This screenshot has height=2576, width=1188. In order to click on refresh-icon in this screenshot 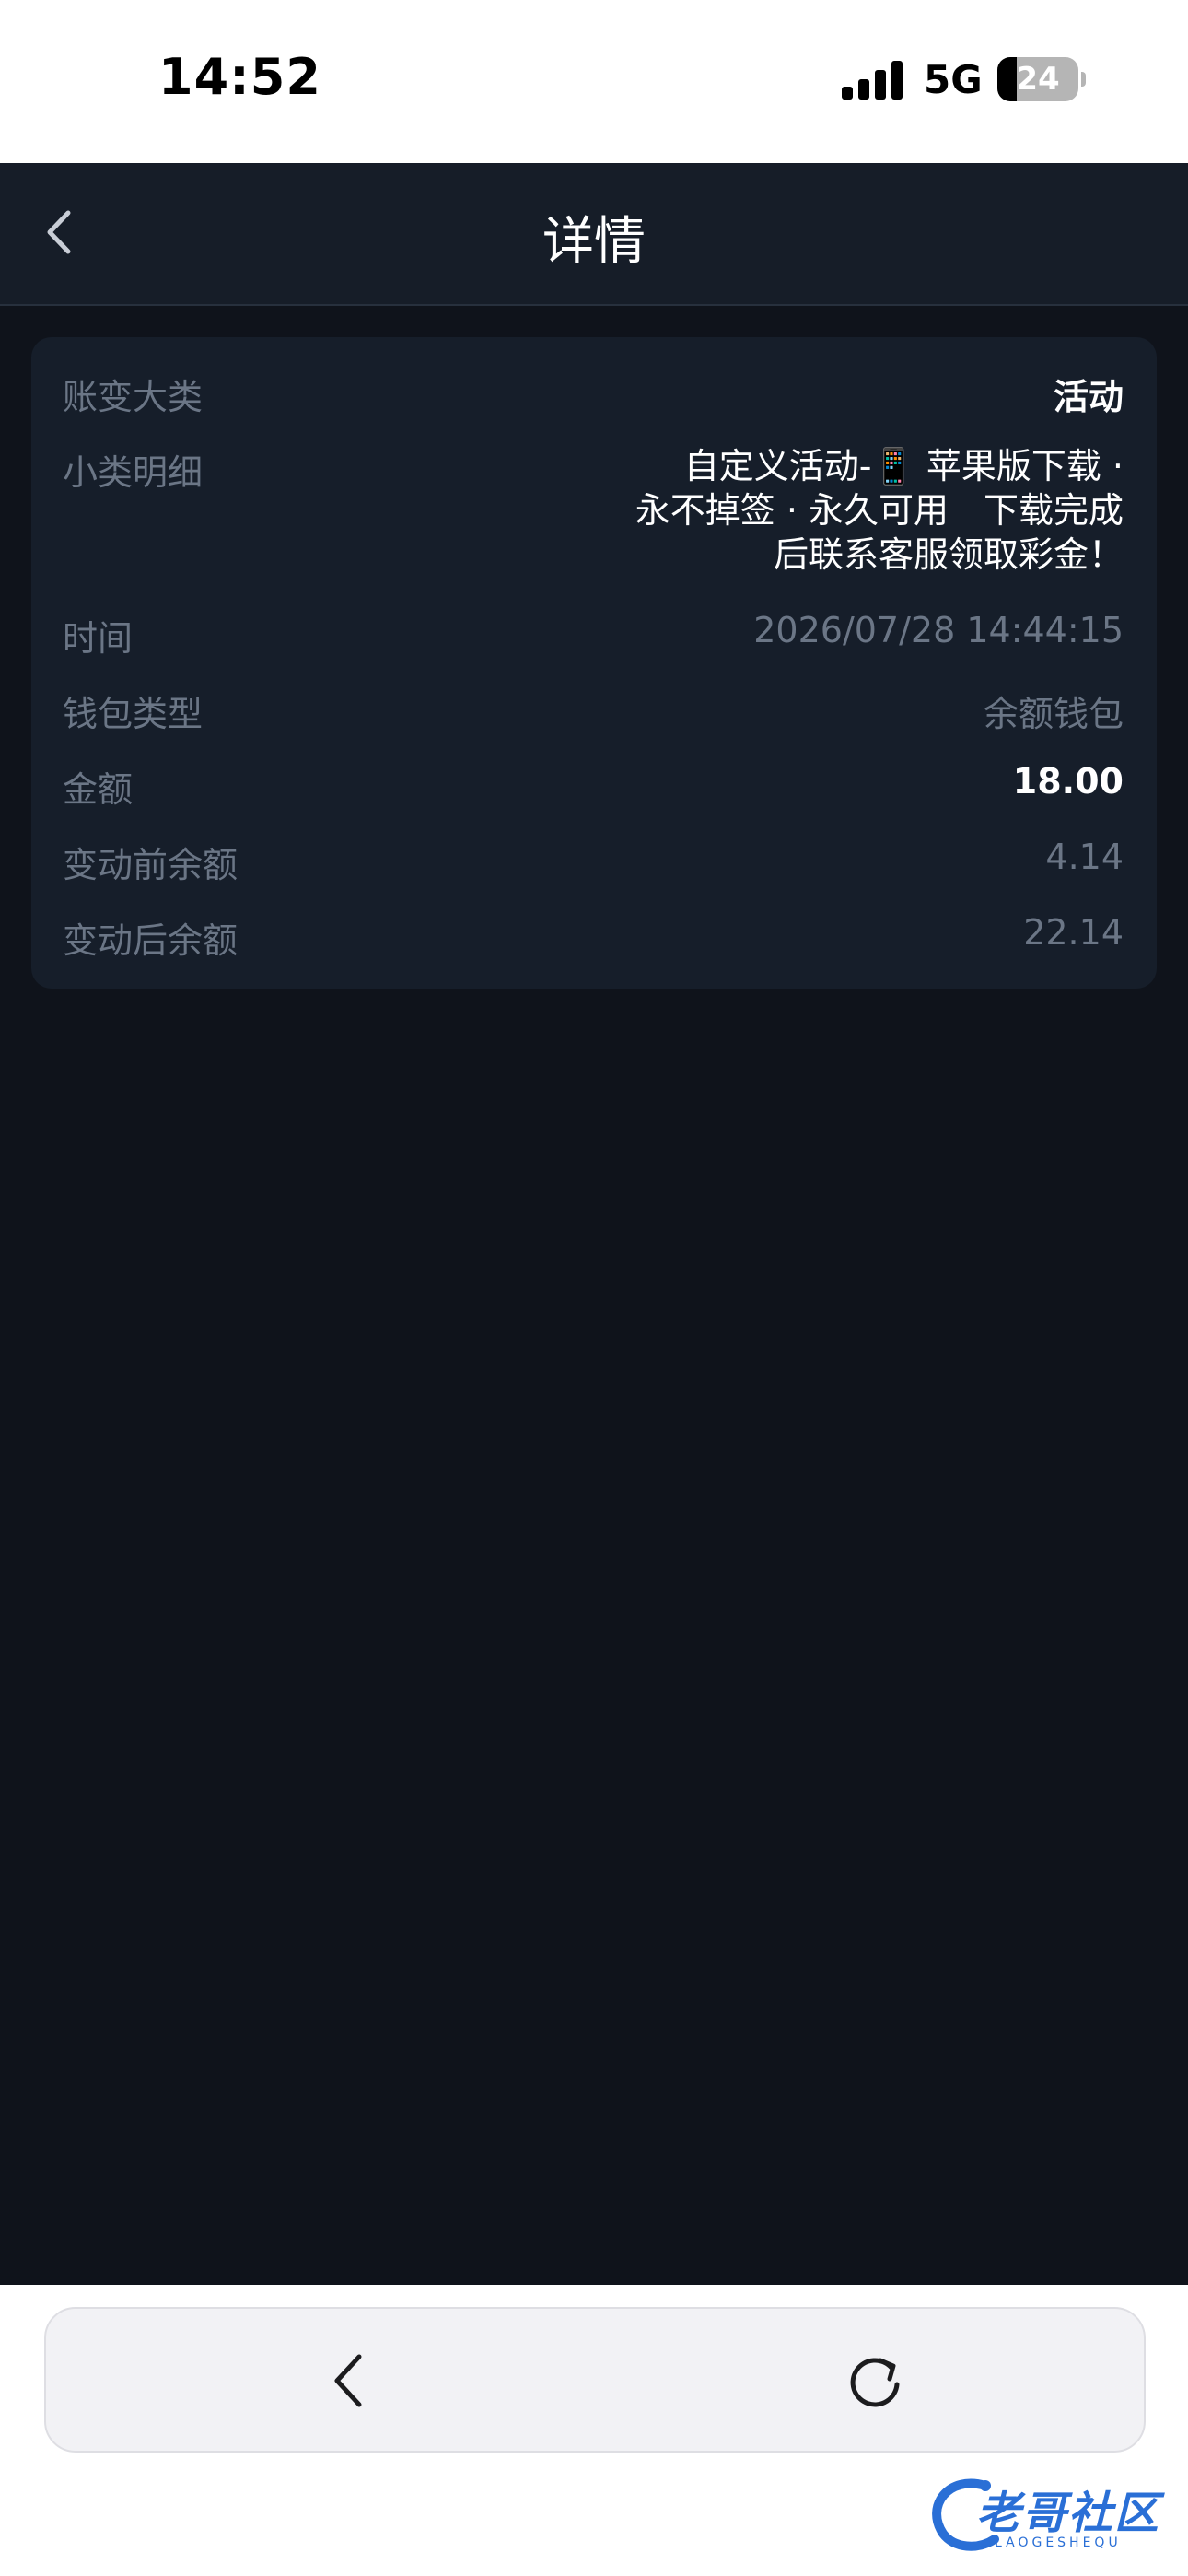, I will do `click(875, 2382)`.